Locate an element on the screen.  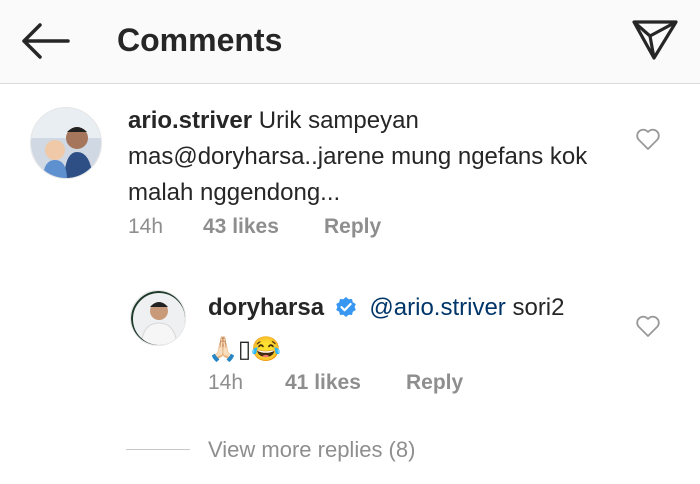
replies-divider is located at coordinates (158, 449).